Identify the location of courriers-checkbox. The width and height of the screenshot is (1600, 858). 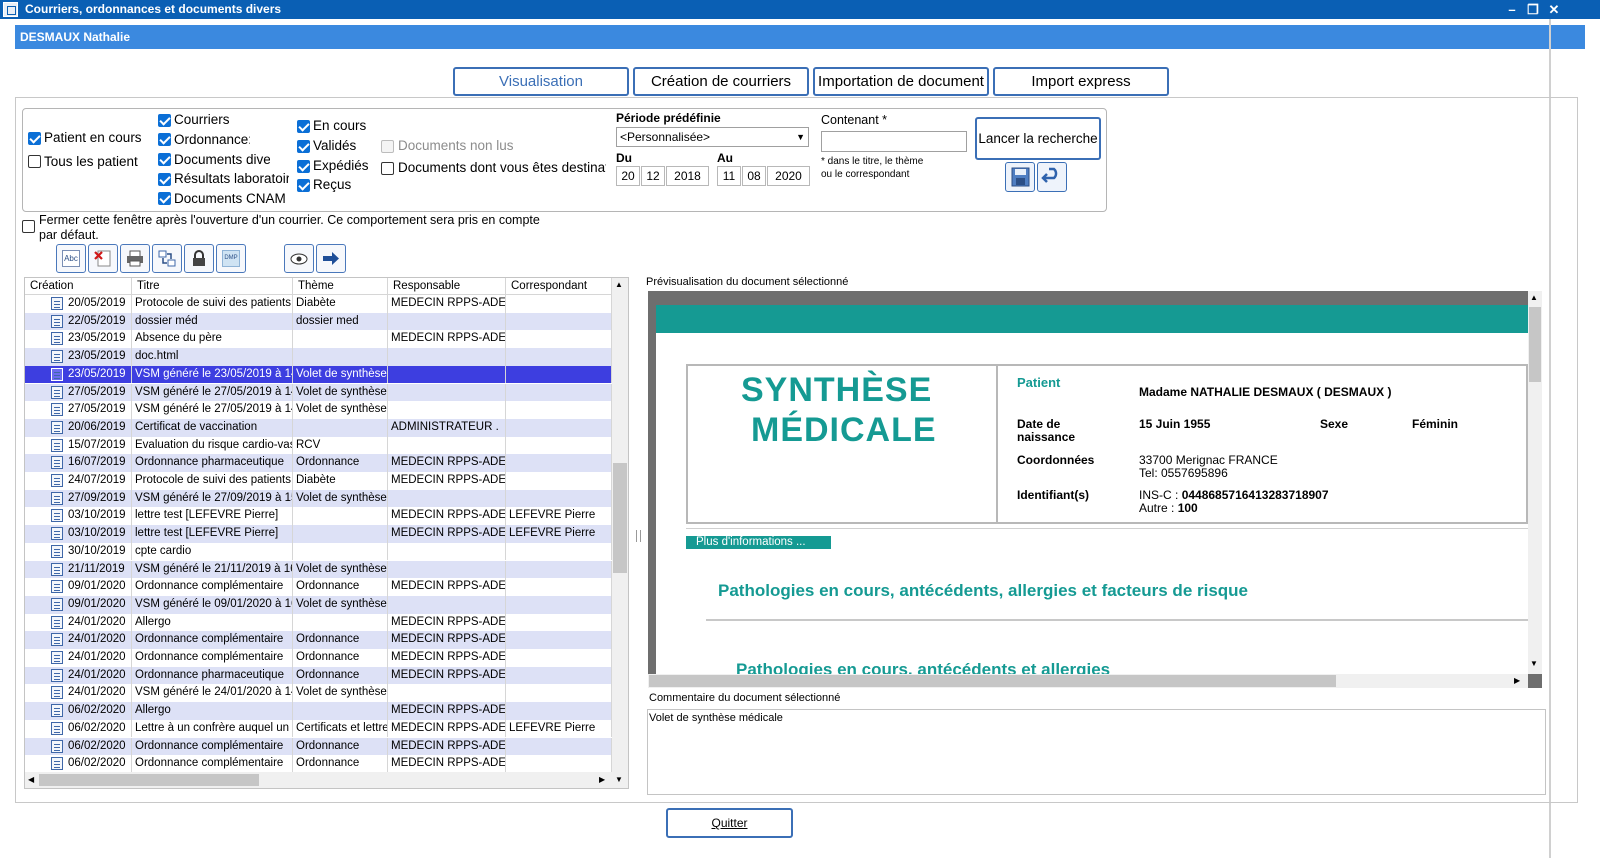
(164, 120).